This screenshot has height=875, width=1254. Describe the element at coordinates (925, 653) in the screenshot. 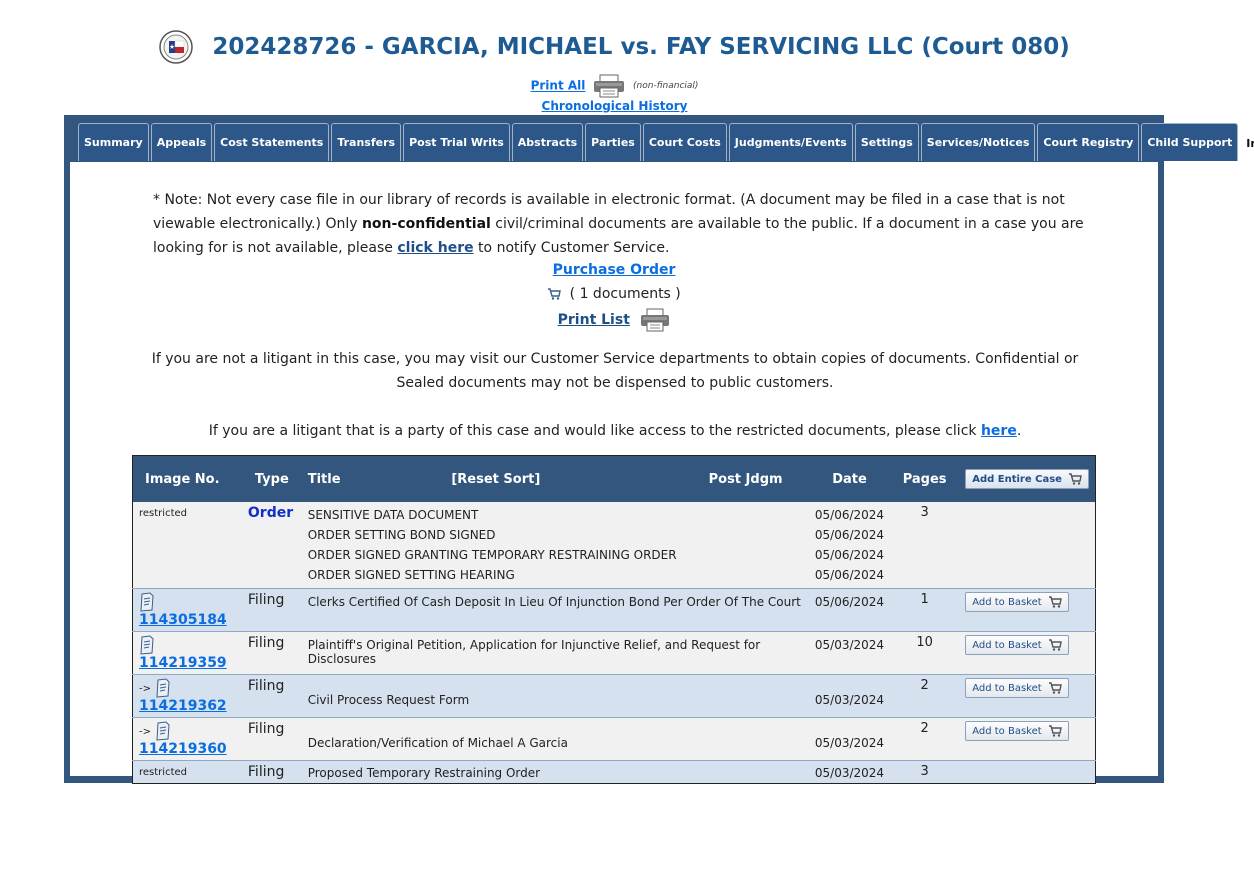

I see `pages-cell: 10` at that location.